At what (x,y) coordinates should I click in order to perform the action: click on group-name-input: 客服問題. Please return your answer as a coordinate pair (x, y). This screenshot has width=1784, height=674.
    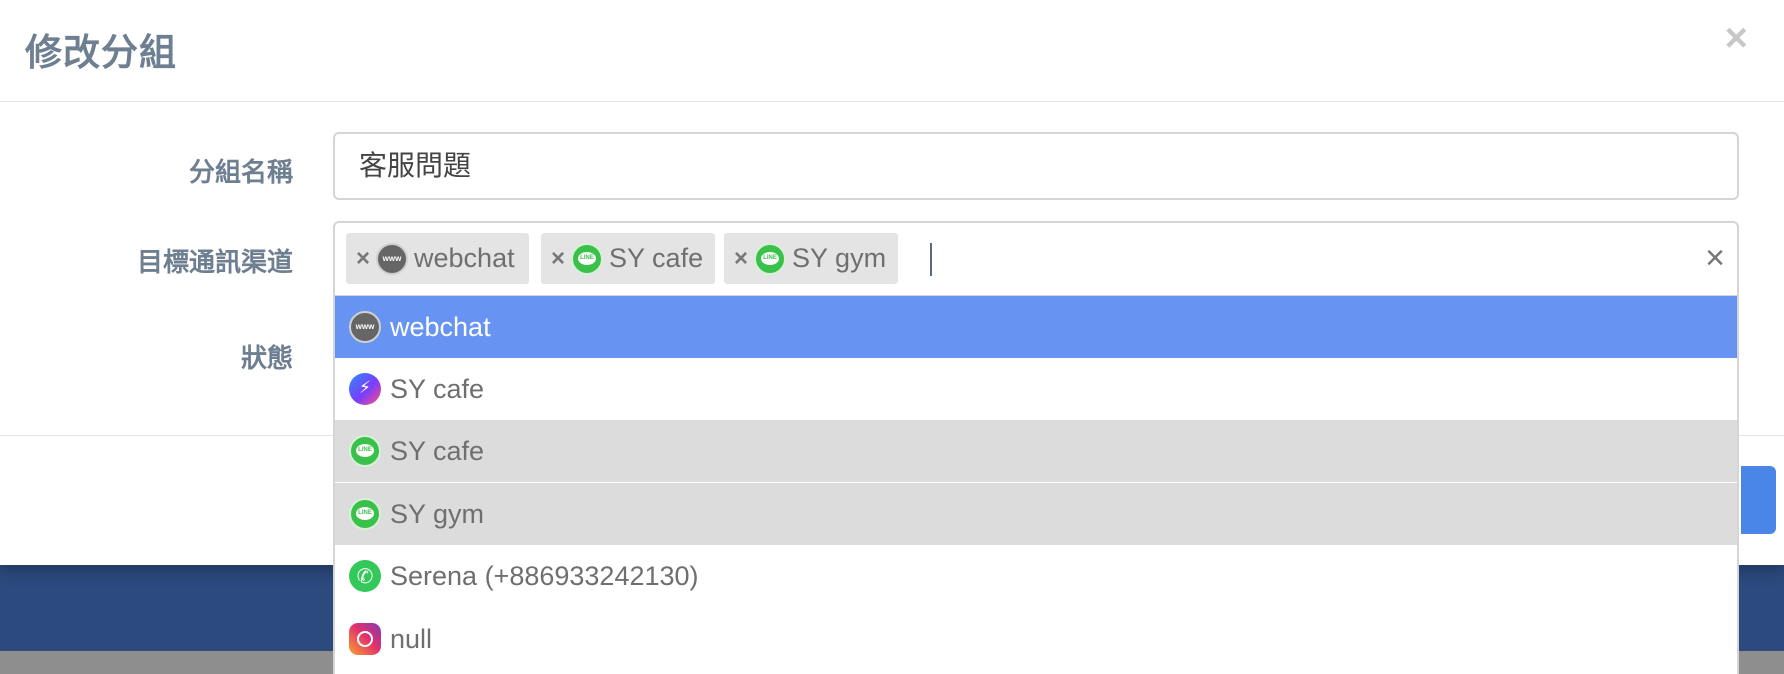
    Looking at the image, I should click on (1036, 166).